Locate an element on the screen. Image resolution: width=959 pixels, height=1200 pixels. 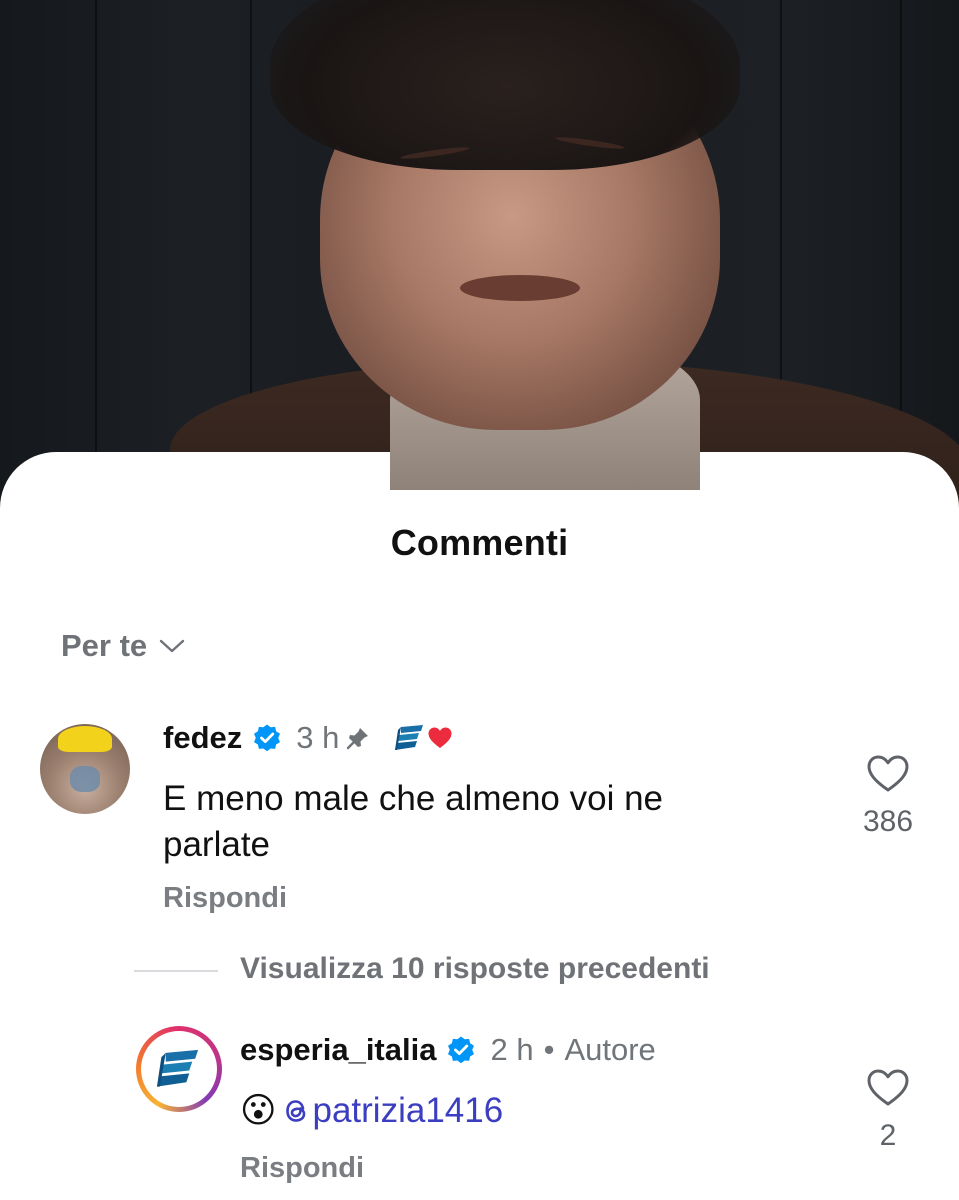
surprised-emoji: 😮 is located at coordinates (258, 1110).